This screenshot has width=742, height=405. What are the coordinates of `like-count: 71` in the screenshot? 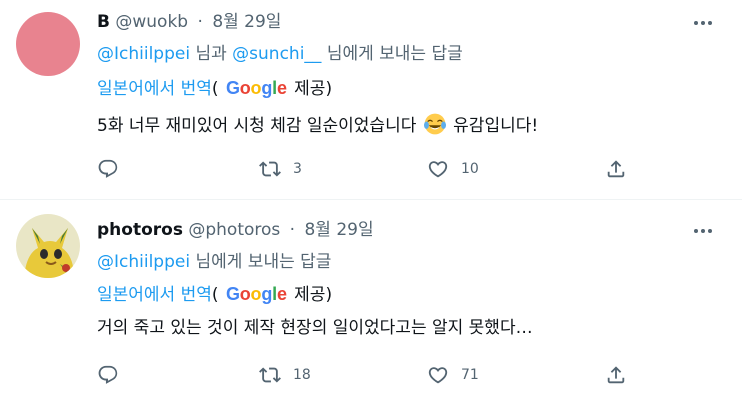 It's located at (470, 375).